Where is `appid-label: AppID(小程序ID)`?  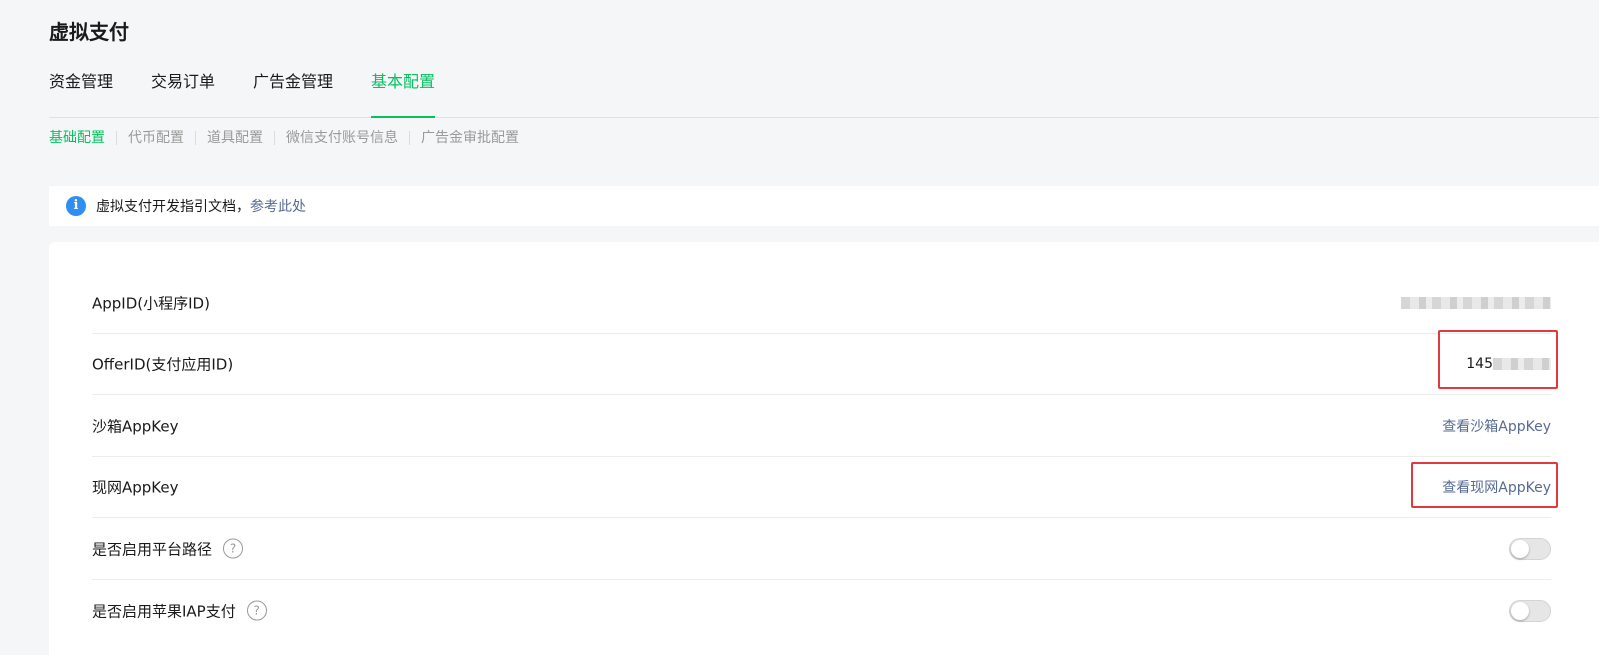 appid-label: AppID(小程序ID) is located at coordinates (151, 303).